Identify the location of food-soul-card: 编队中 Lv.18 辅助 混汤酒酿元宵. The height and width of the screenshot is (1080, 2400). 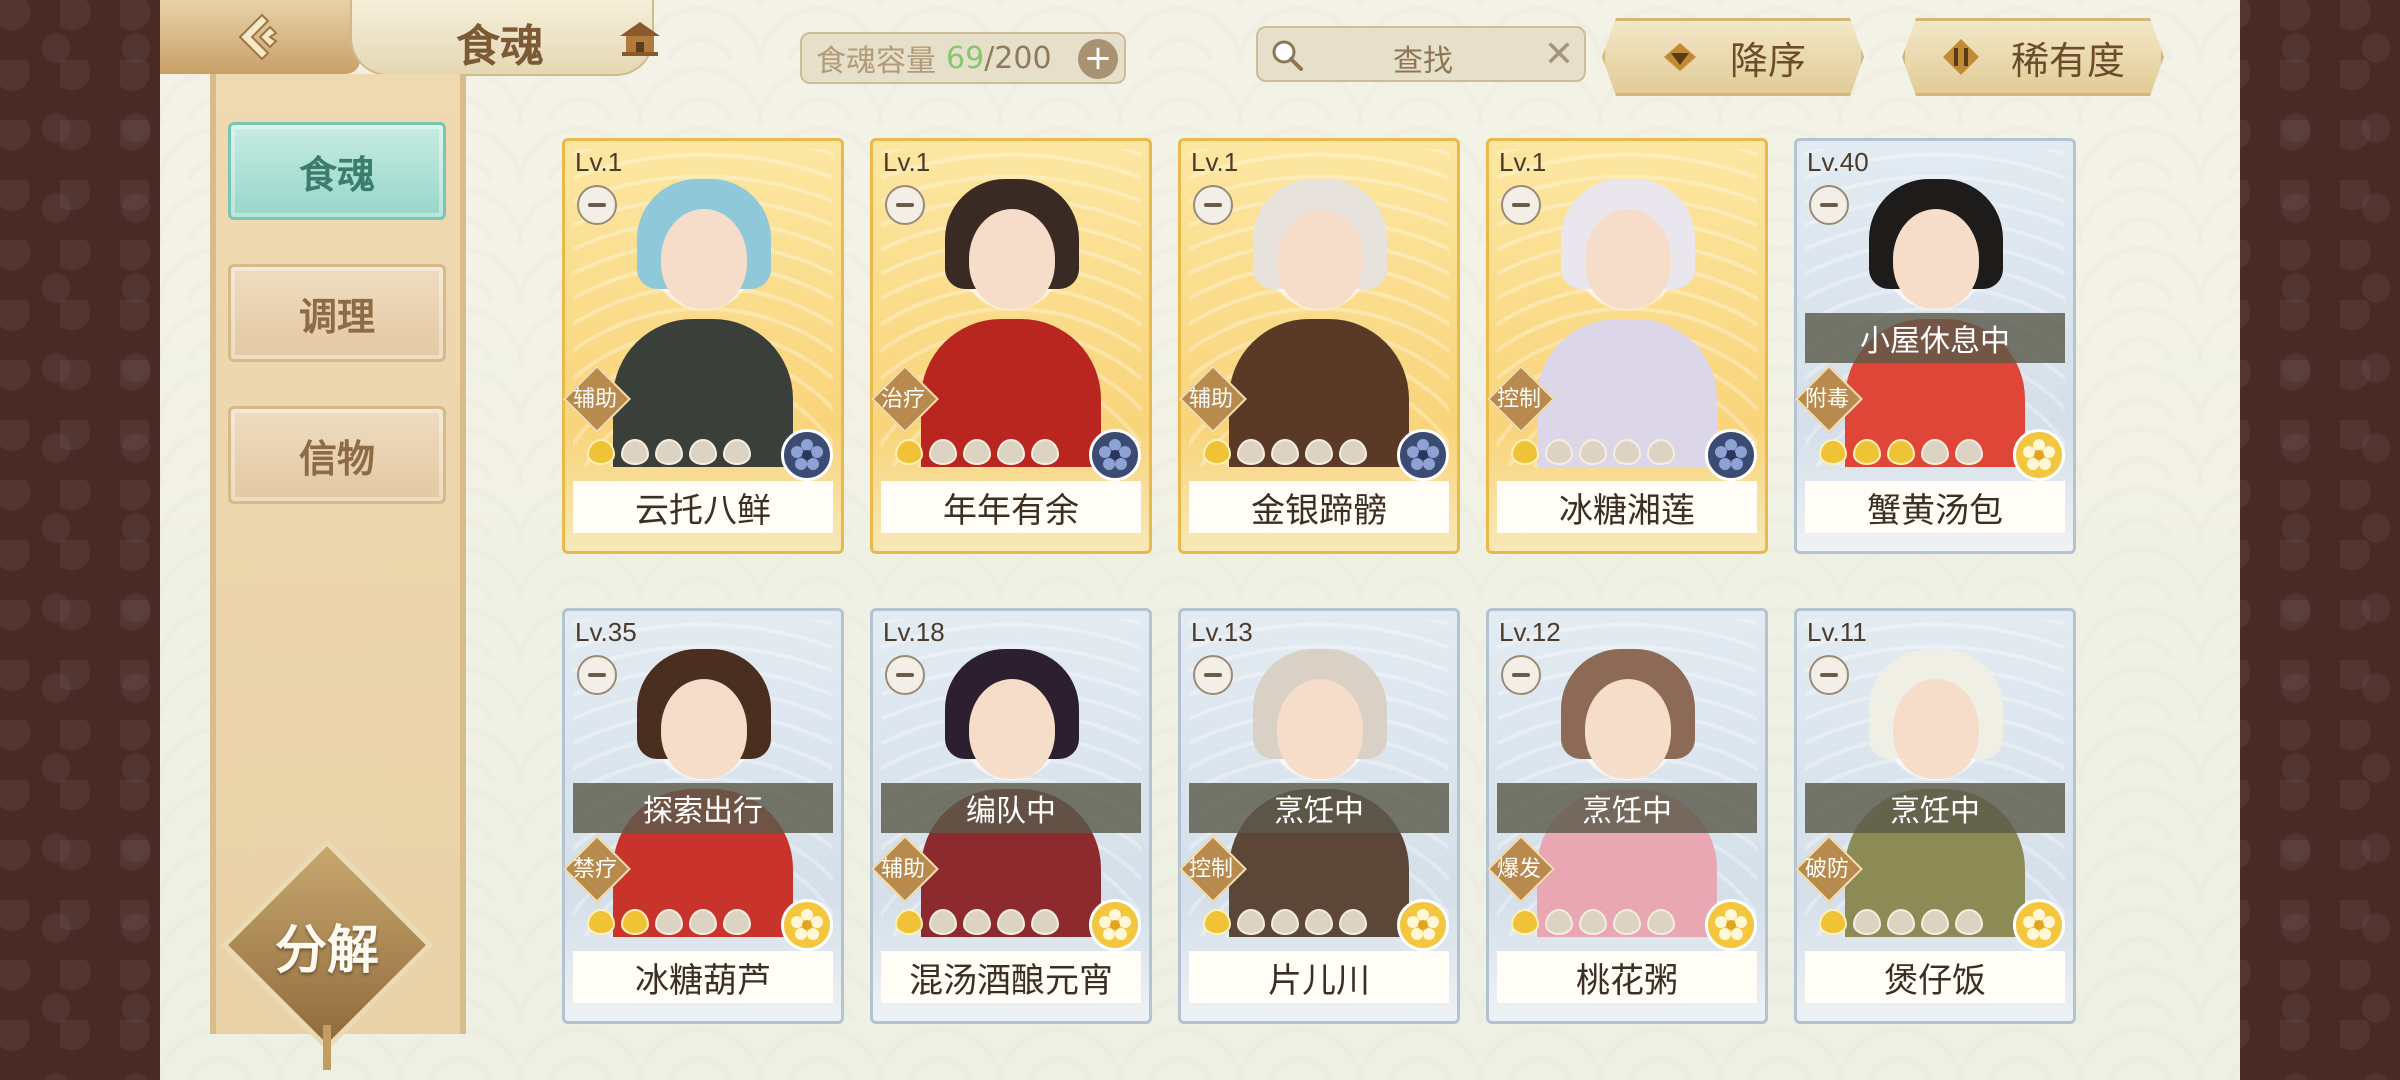
(1011, 816).